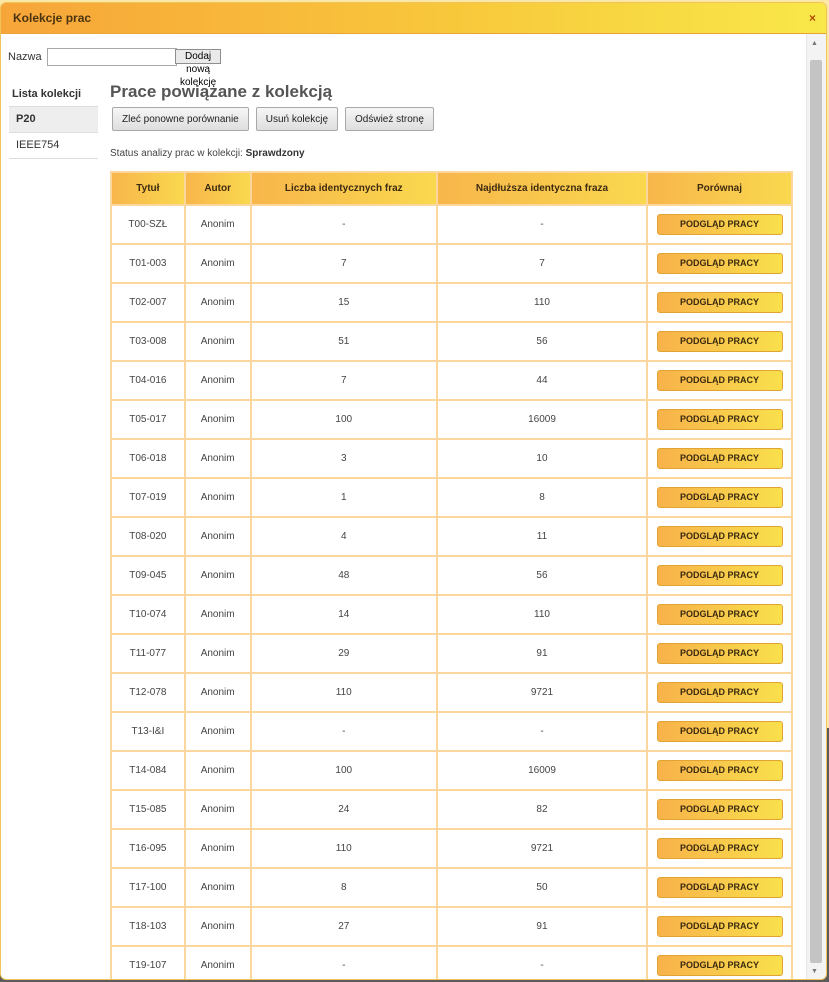 The width and height of the screenshot is (829, 982). Describe the element at coordinates (542, 380) in the screenshot. I see `cell-longest-phrase: 44` at that location.